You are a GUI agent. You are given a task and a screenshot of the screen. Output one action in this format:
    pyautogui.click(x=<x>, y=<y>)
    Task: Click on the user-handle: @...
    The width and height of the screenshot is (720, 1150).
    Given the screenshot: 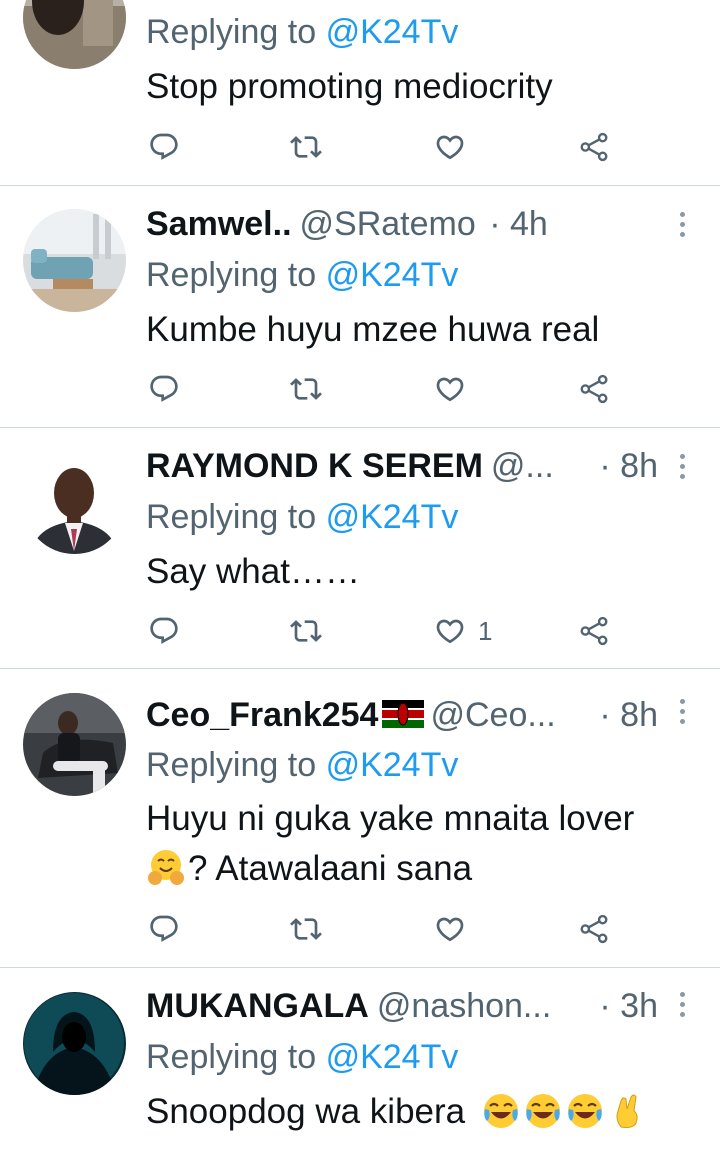 What is the action you would take?
    pyautogui.click(x=522, y=466)
    